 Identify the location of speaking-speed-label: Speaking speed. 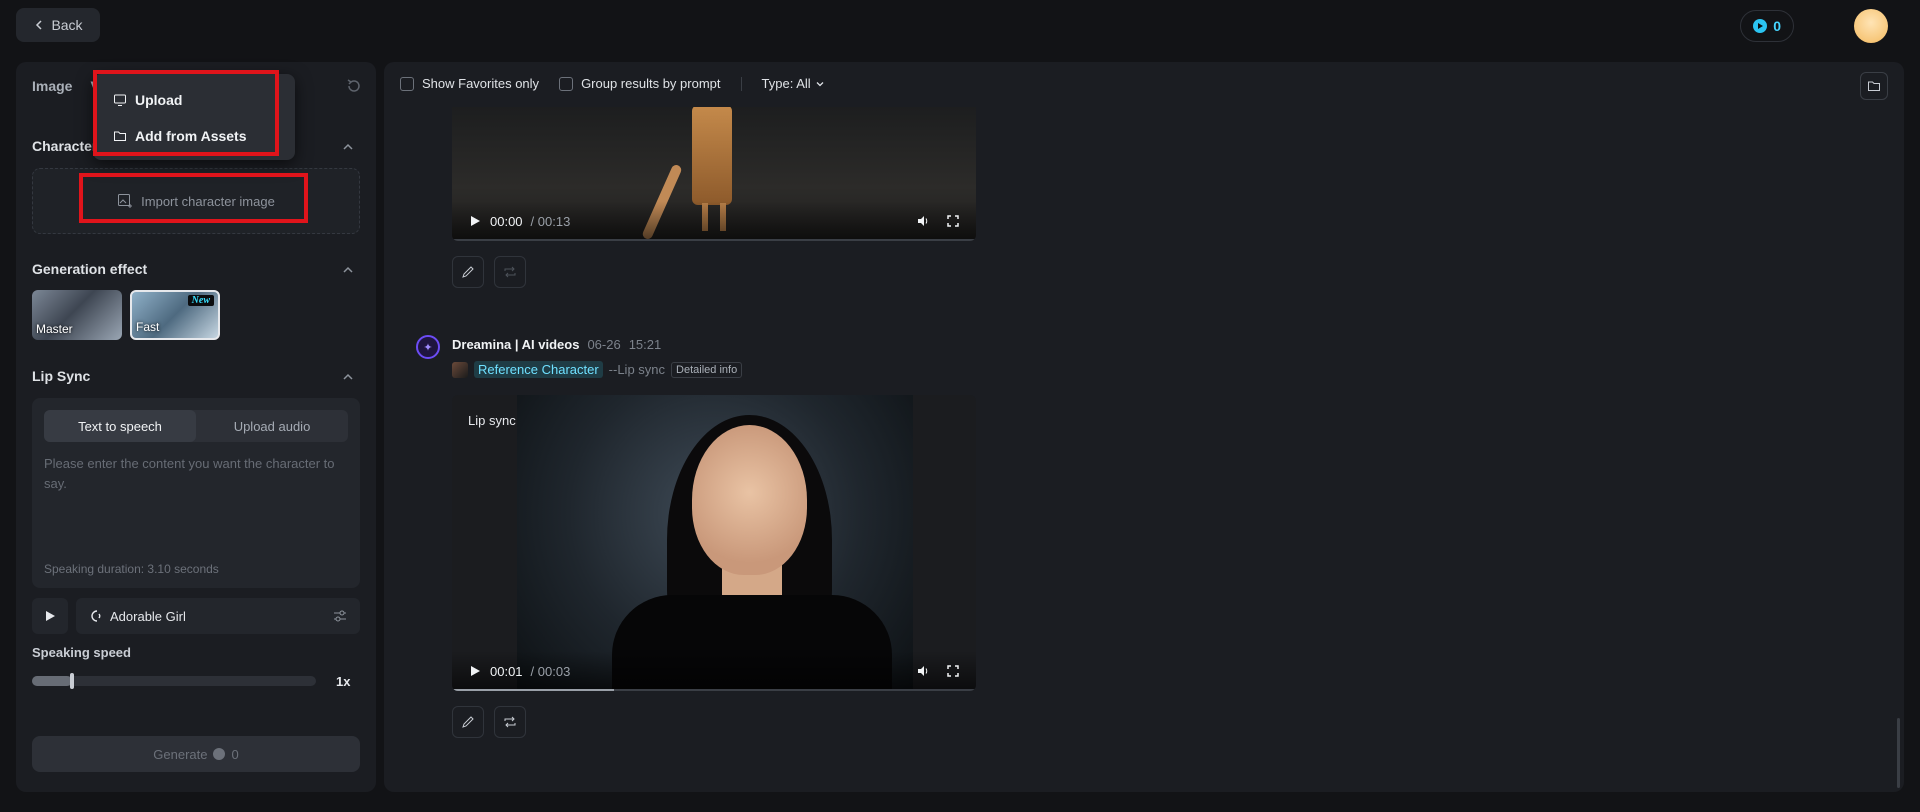
(81, 652).